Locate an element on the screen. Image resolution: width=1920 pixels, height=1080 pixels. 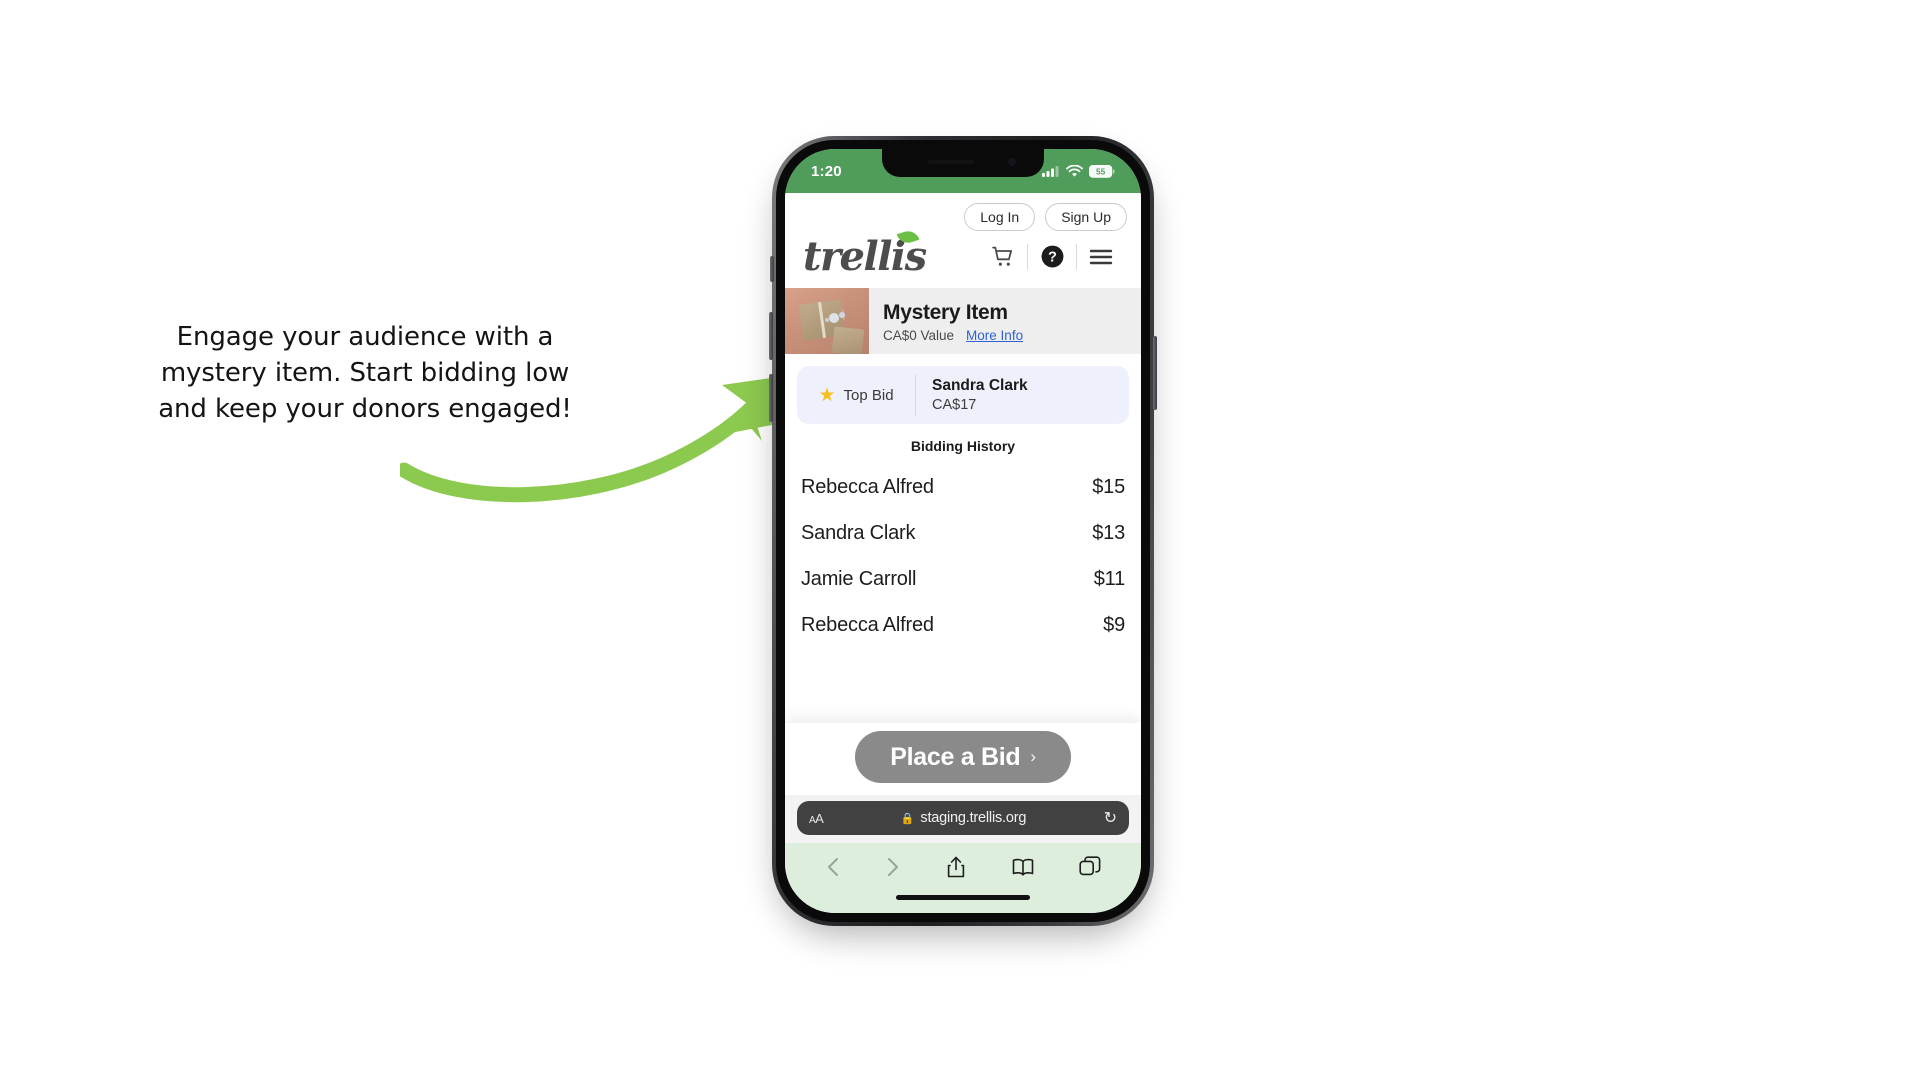
gift-box-secondary is located at coordinates (848, 340).